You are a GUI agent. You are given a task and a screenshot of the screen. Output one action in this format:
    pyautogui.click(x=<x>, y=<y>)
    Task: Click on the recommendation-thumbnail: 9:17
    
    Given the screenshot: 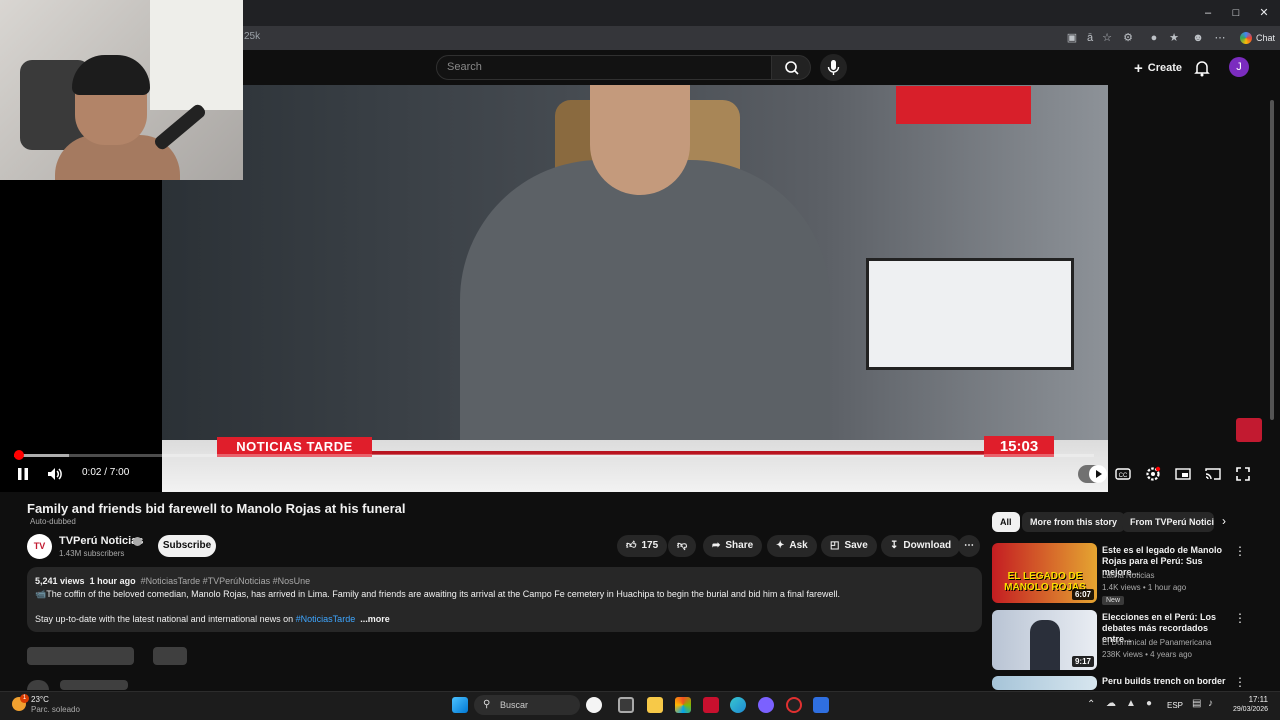 What is the action you would take?
    pyautogui.click(x=1044, y=640)
    